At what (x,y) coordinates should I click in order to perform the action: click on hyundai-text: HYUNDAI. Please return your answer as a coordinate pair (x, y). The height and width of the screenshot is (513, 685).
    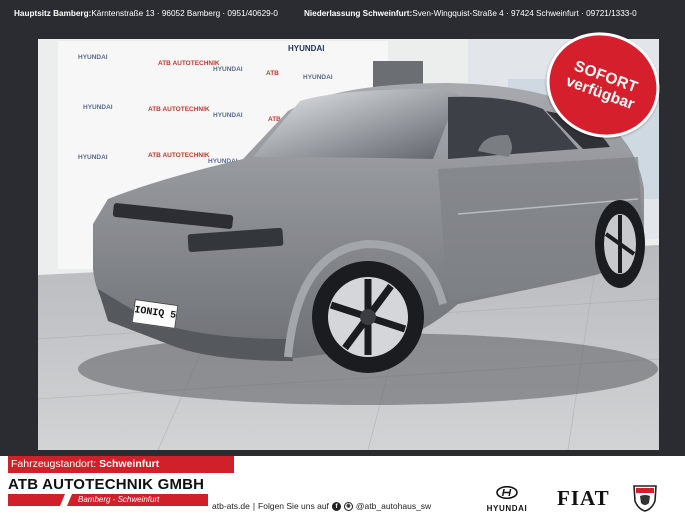
    Looking at the image, I should click on (507, 508).